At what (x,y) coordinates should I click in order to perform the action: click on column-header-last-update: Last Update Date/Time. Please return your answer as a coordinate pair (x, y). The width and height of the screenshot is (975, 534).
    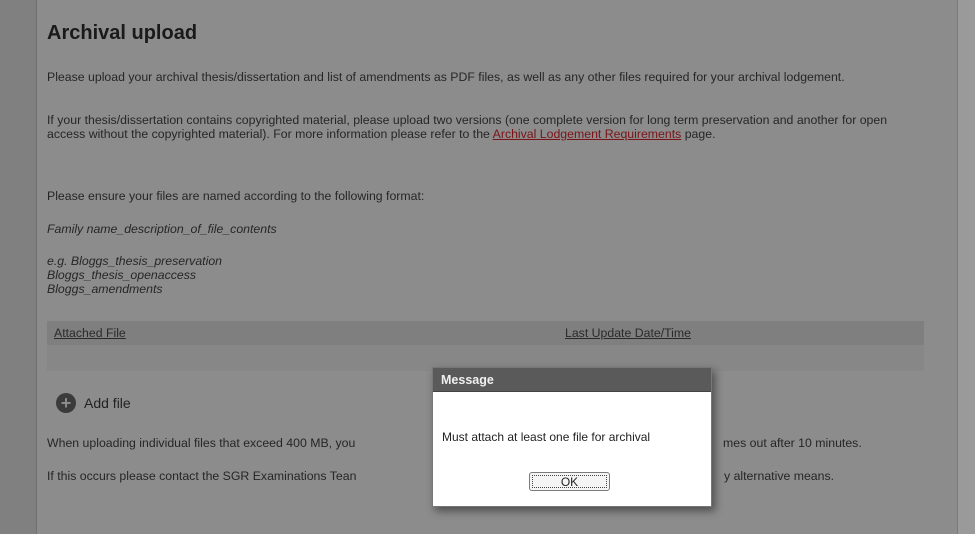
    Looking at the image, I should click on (628, 333).